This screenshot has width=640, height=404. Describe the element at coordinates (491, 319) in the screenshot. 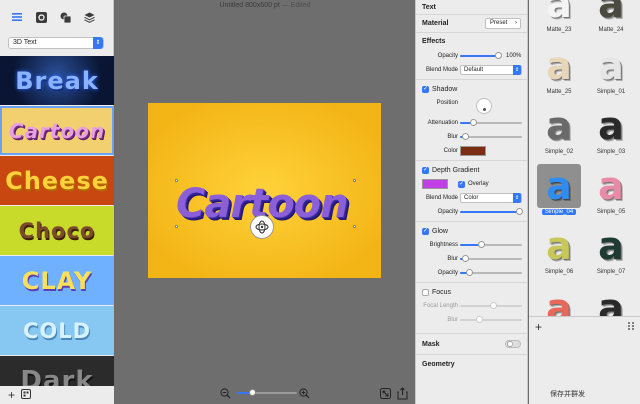

I see `focus-blur-slider` at that location.